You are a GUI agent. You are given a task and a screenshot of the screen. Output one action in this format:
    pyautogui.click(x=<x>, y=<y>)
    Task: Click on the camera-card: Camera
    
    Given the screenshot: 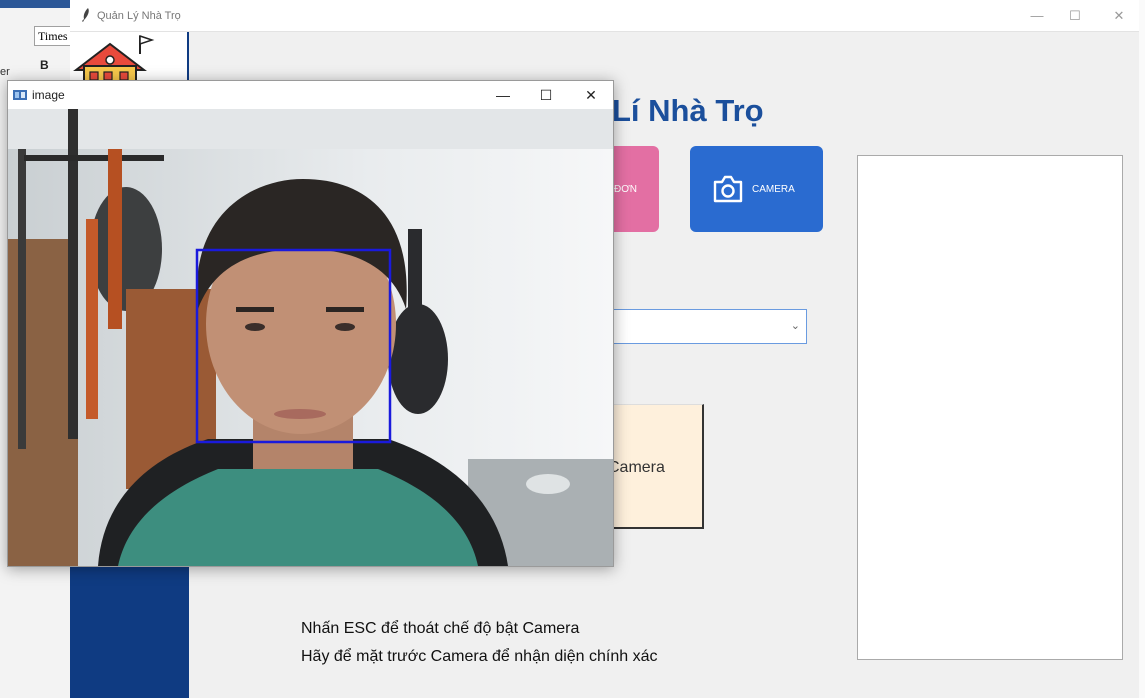 What is the action you would take?
    pyautogui.click(x=652, y=466)
    